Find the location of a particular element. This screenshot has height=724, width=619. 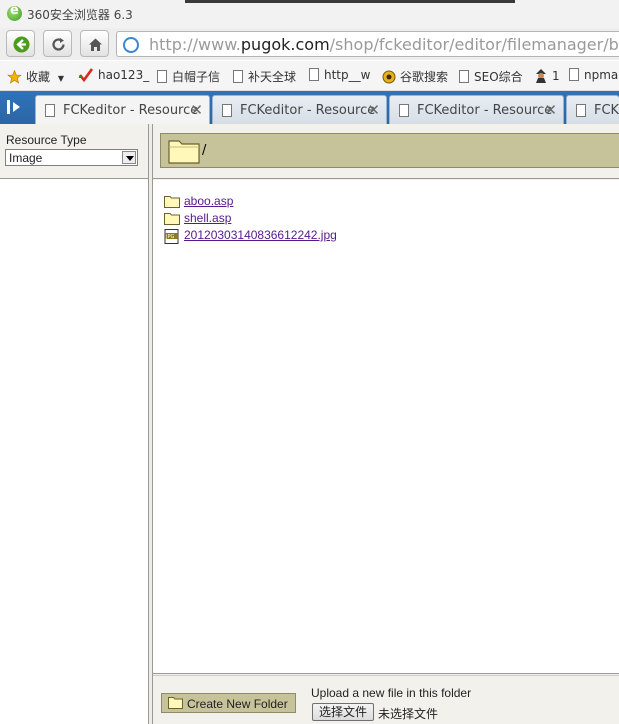

bookmark-hao123: hao123_ is located at coordinates (113, 75).